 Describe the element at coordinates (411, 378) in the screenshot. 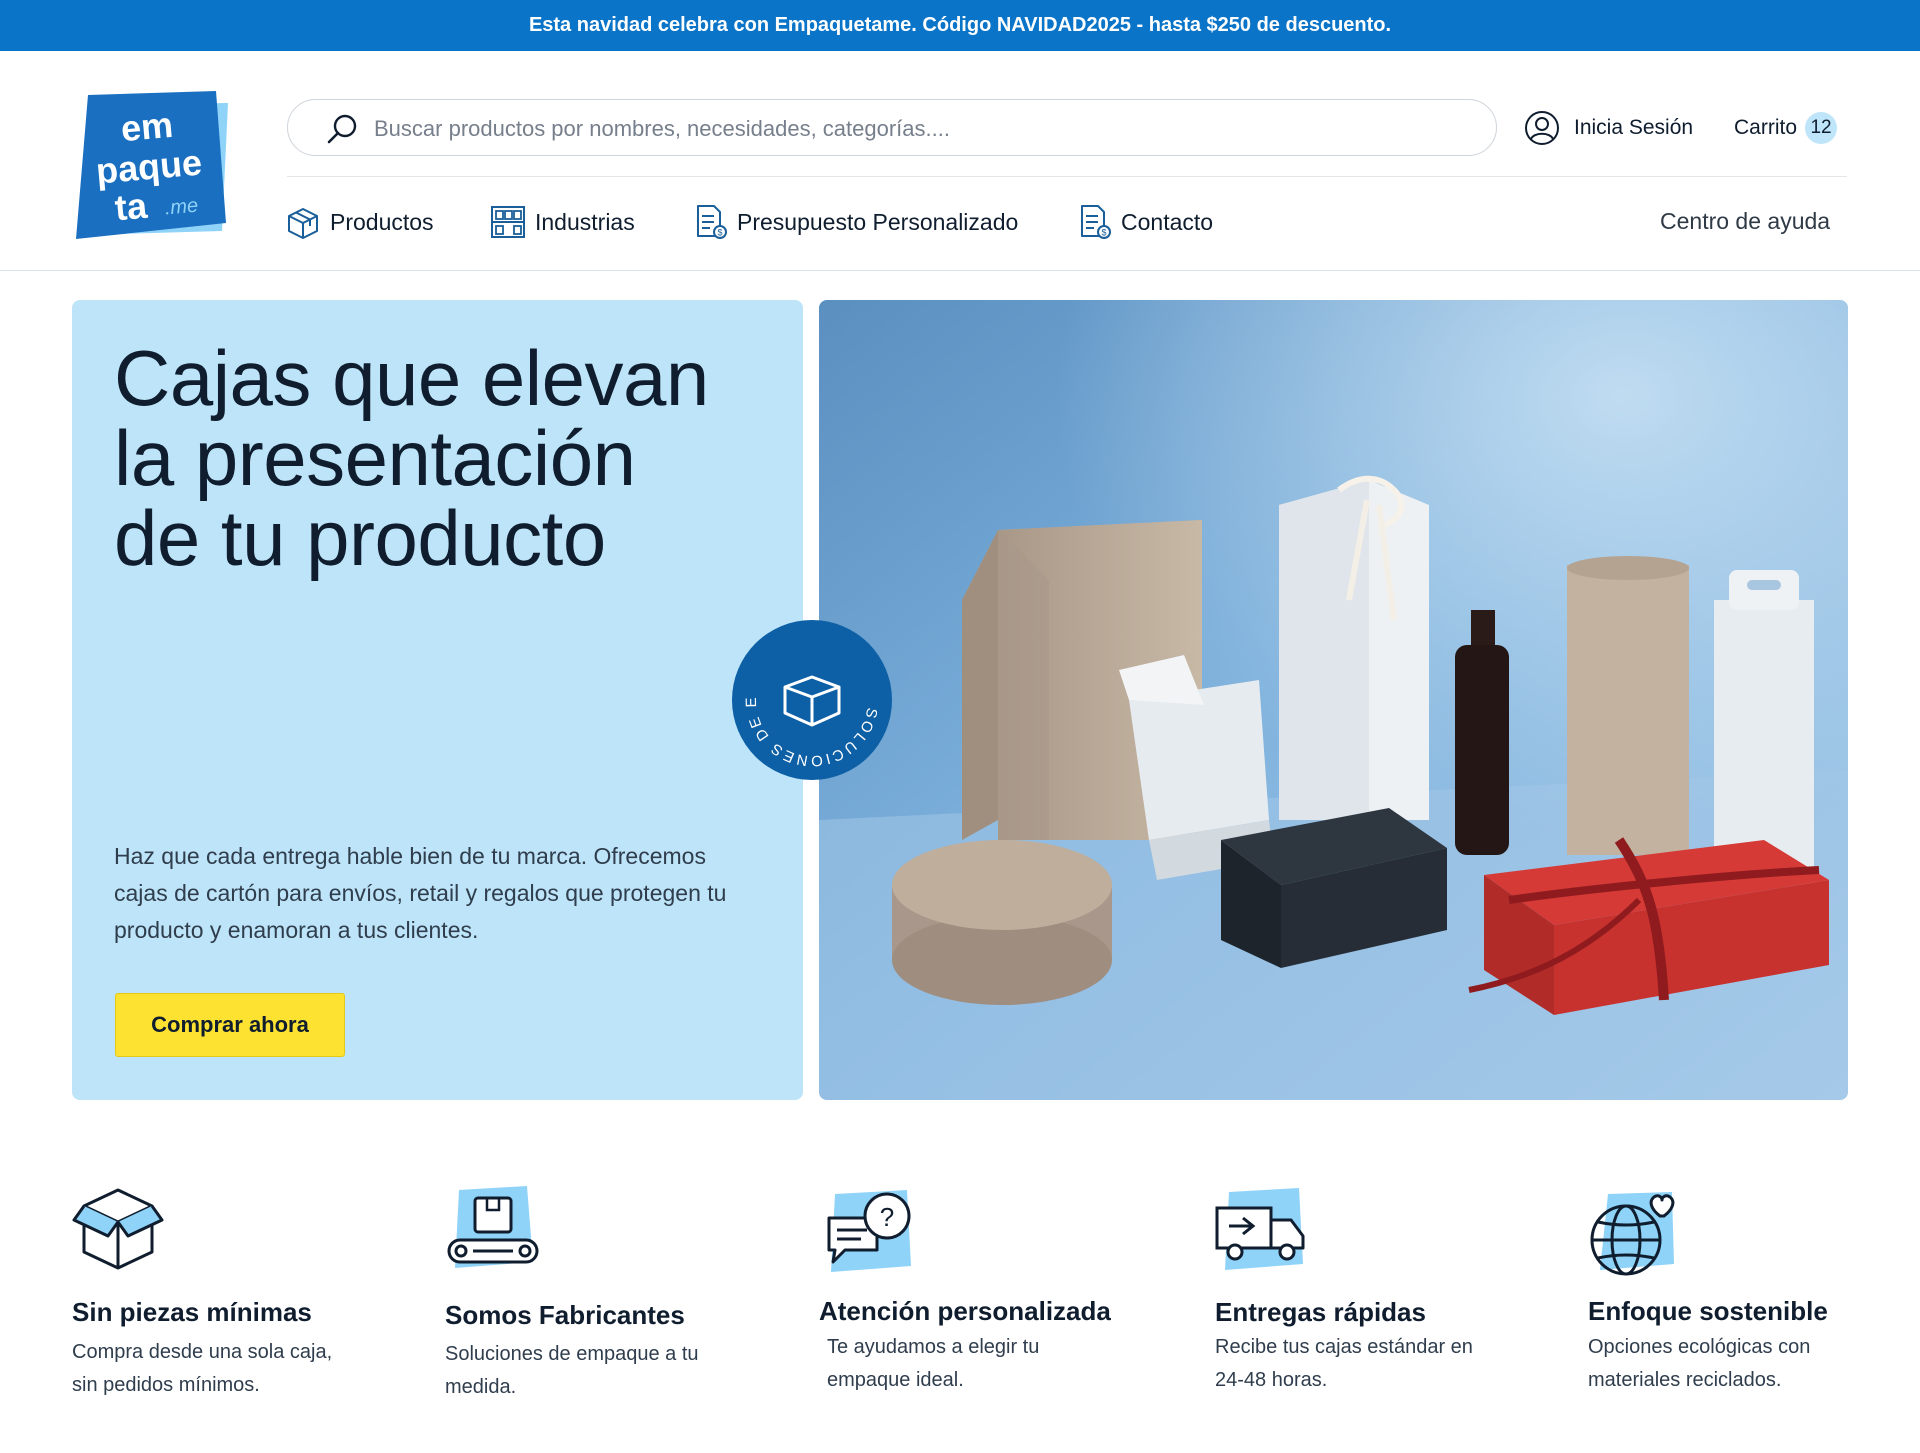

I see `hero-title-line-1: Cajas que elevan` at that location.